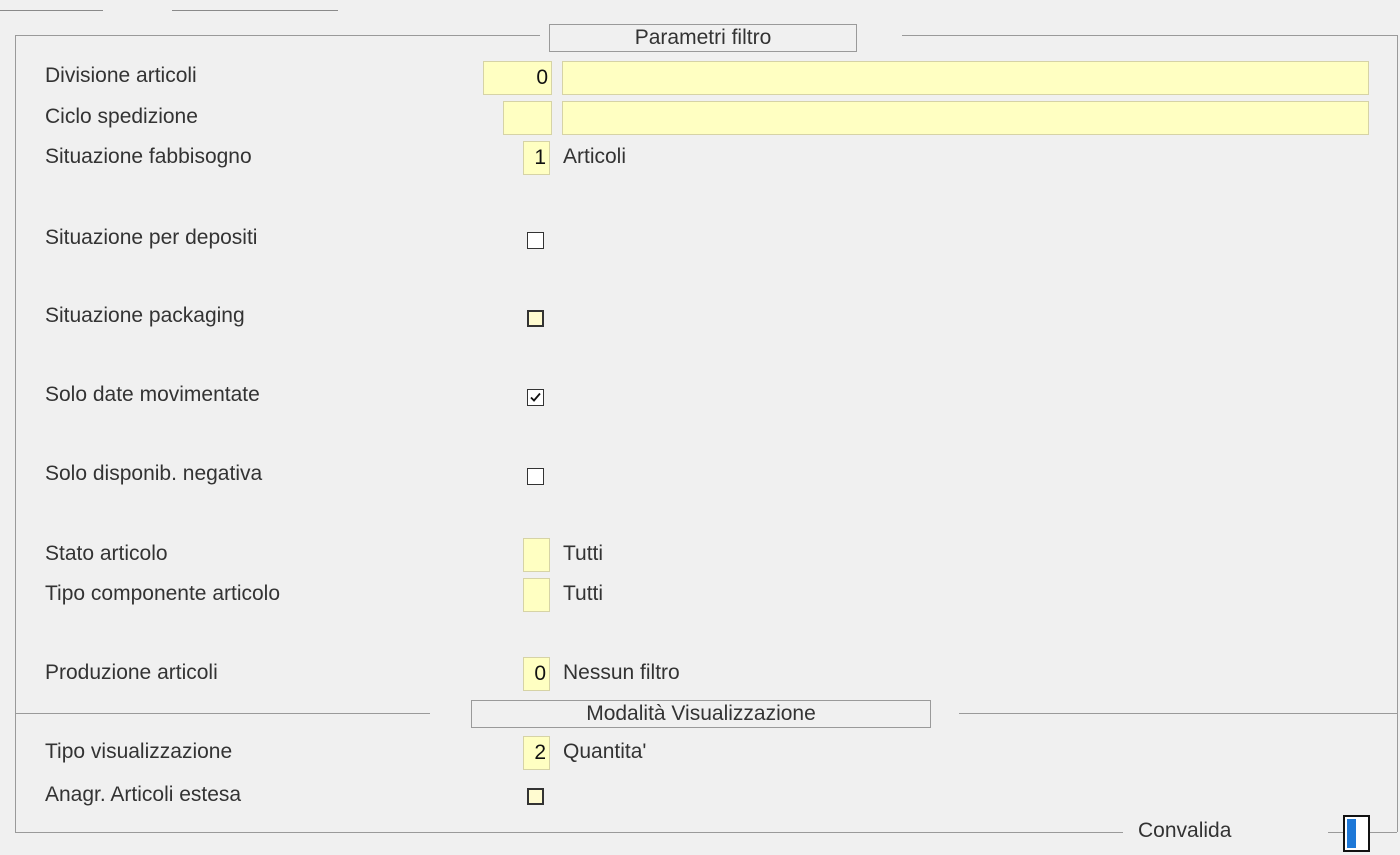 This screenshot has height=855, width=1400. Describe the element at coordinates (536, 595) in the screenshot. I see `tipo-comp-code-field` at that location.